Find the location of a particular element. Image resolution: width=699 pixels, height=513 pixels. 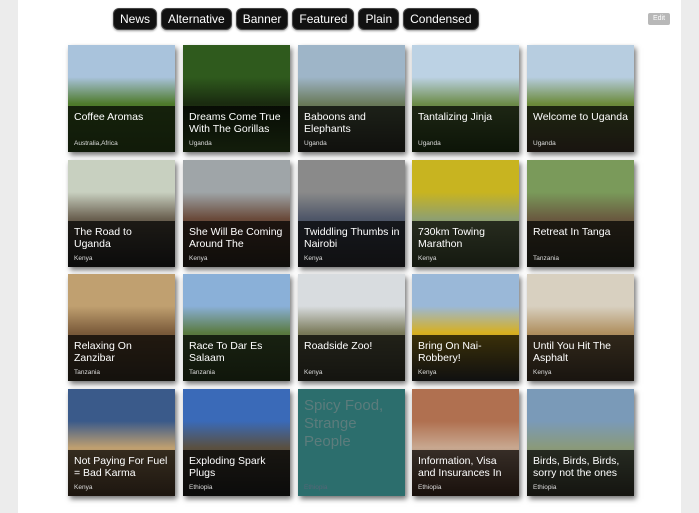

post-title: Baboons and Elephants is located at coordinates (335, 123).